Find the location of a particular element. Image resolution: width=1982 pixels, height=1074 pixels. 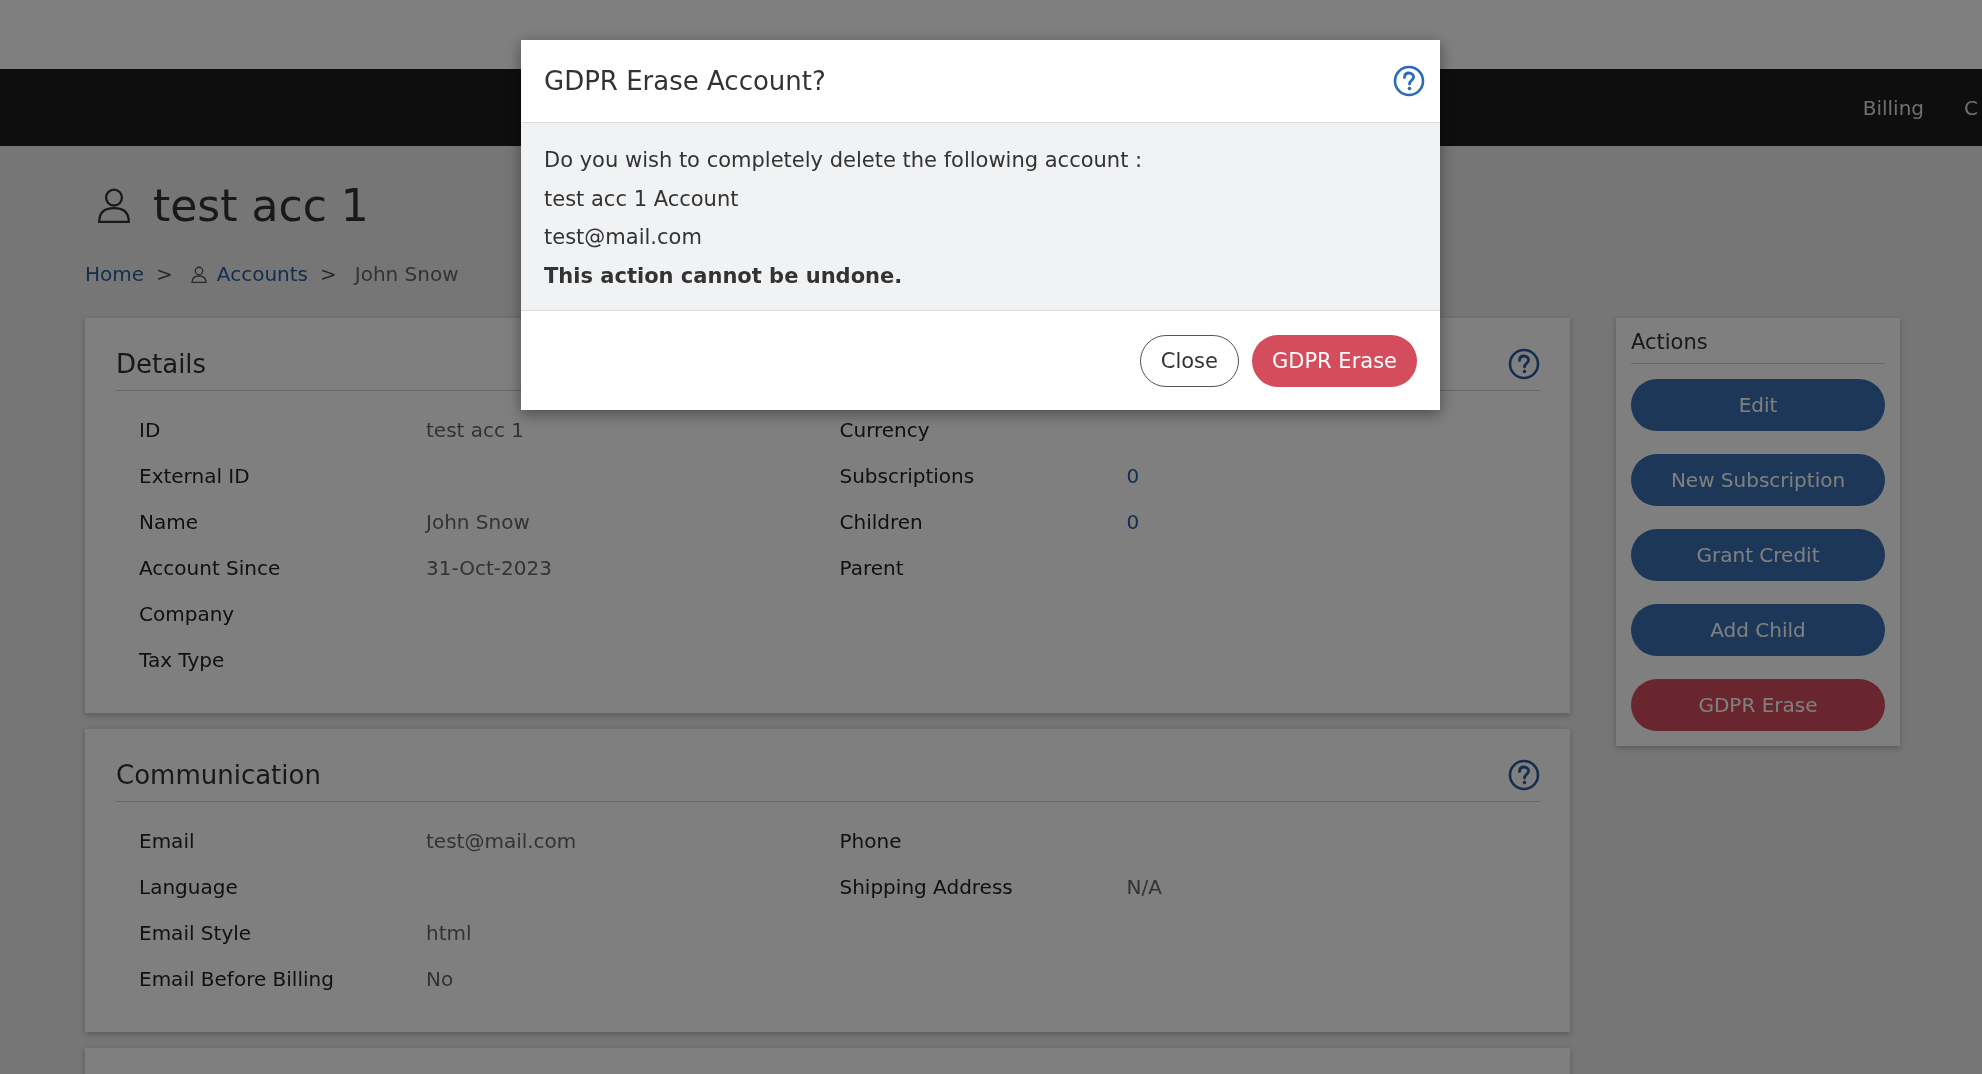

field-label: Subscriptions is located at coordinates (907, 476).